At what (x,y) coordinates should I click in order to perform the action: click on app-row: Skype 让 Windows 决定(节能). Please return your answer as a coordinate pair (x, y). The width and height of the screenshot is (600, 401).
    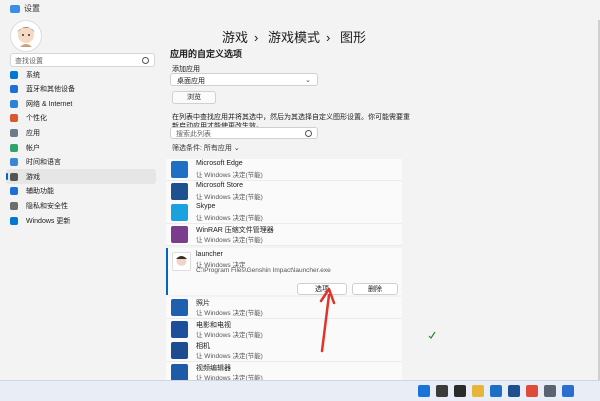
    Looking at the image, I should click on (284, 213).